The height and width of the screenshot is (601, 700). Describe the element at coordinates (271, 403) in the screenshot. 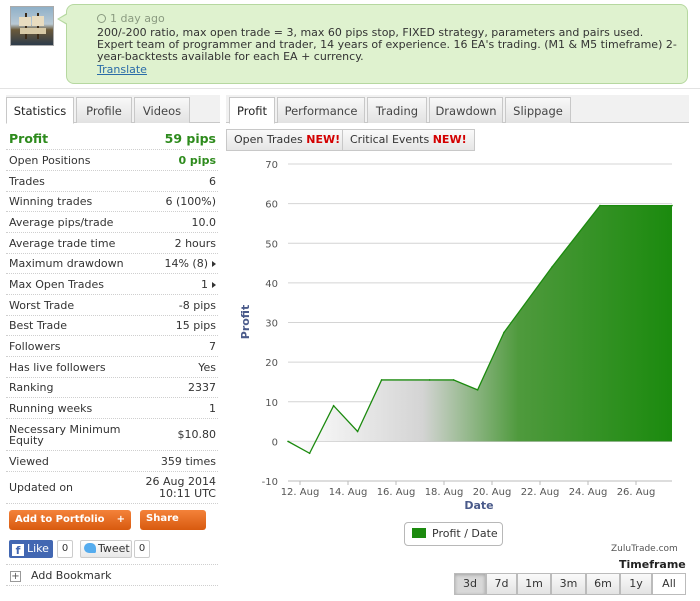

I see `y-tick-label: 10` at that location.